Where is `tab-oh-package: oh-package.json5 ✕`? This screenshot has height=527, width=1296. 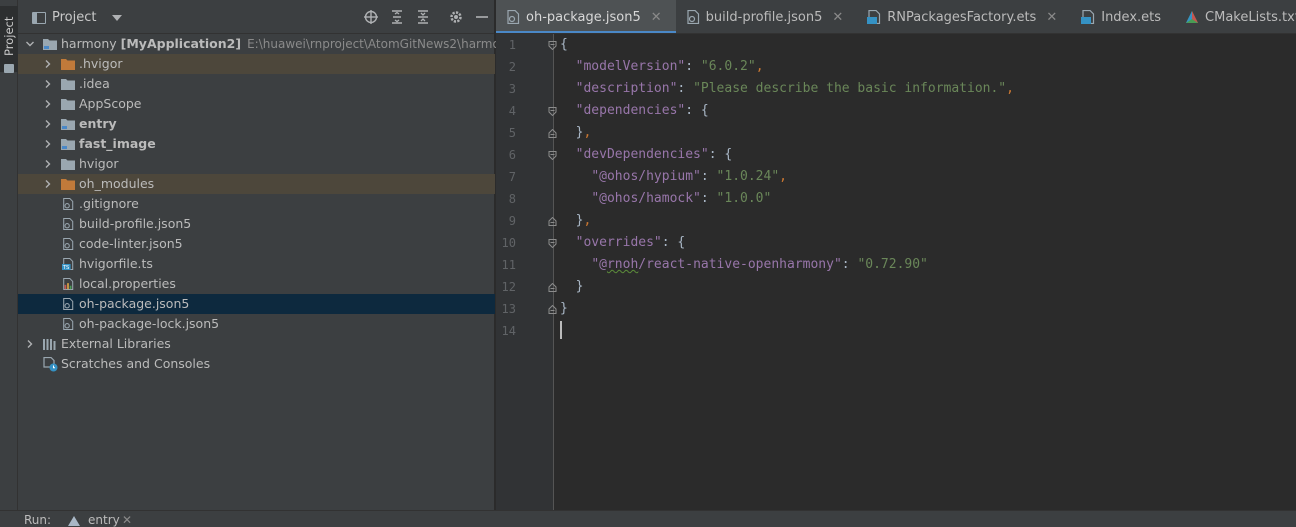 tab-oh-package: oh-package.json5 ✕ is located at coordinates (586, 16).